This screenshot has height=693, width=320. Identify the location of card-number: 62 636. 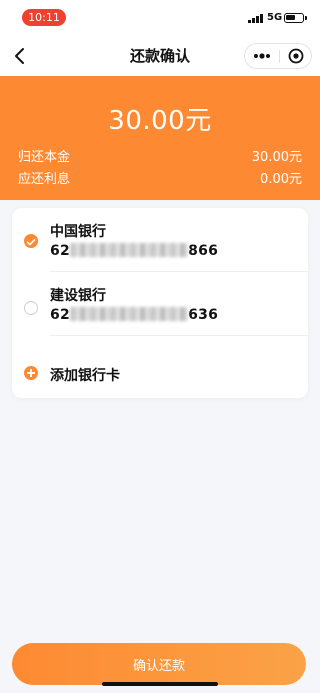
(134, 315).